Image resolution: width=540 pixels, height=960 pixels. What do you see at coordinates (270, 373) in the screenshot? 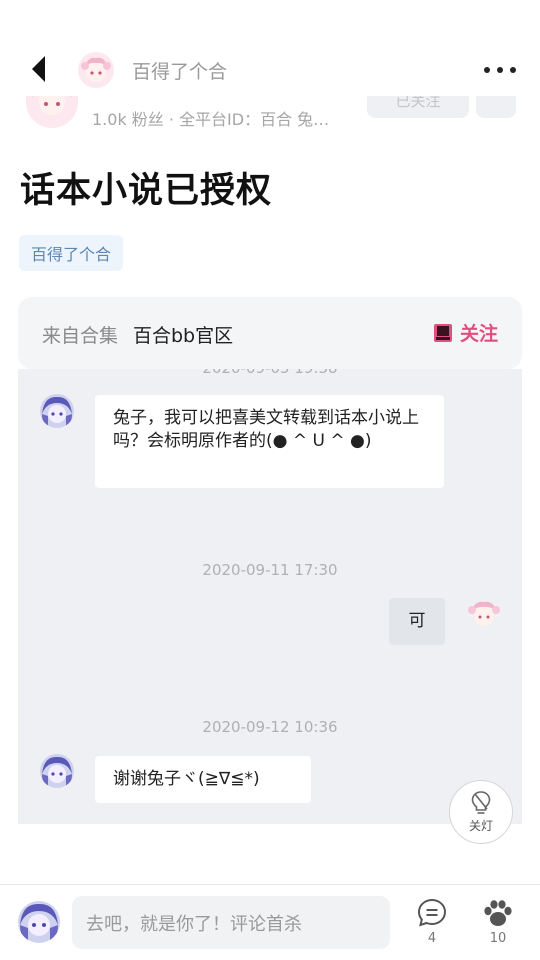
I see `chat-timestamp: 2020-09-05 19:38` at bounding box center [270, 373].